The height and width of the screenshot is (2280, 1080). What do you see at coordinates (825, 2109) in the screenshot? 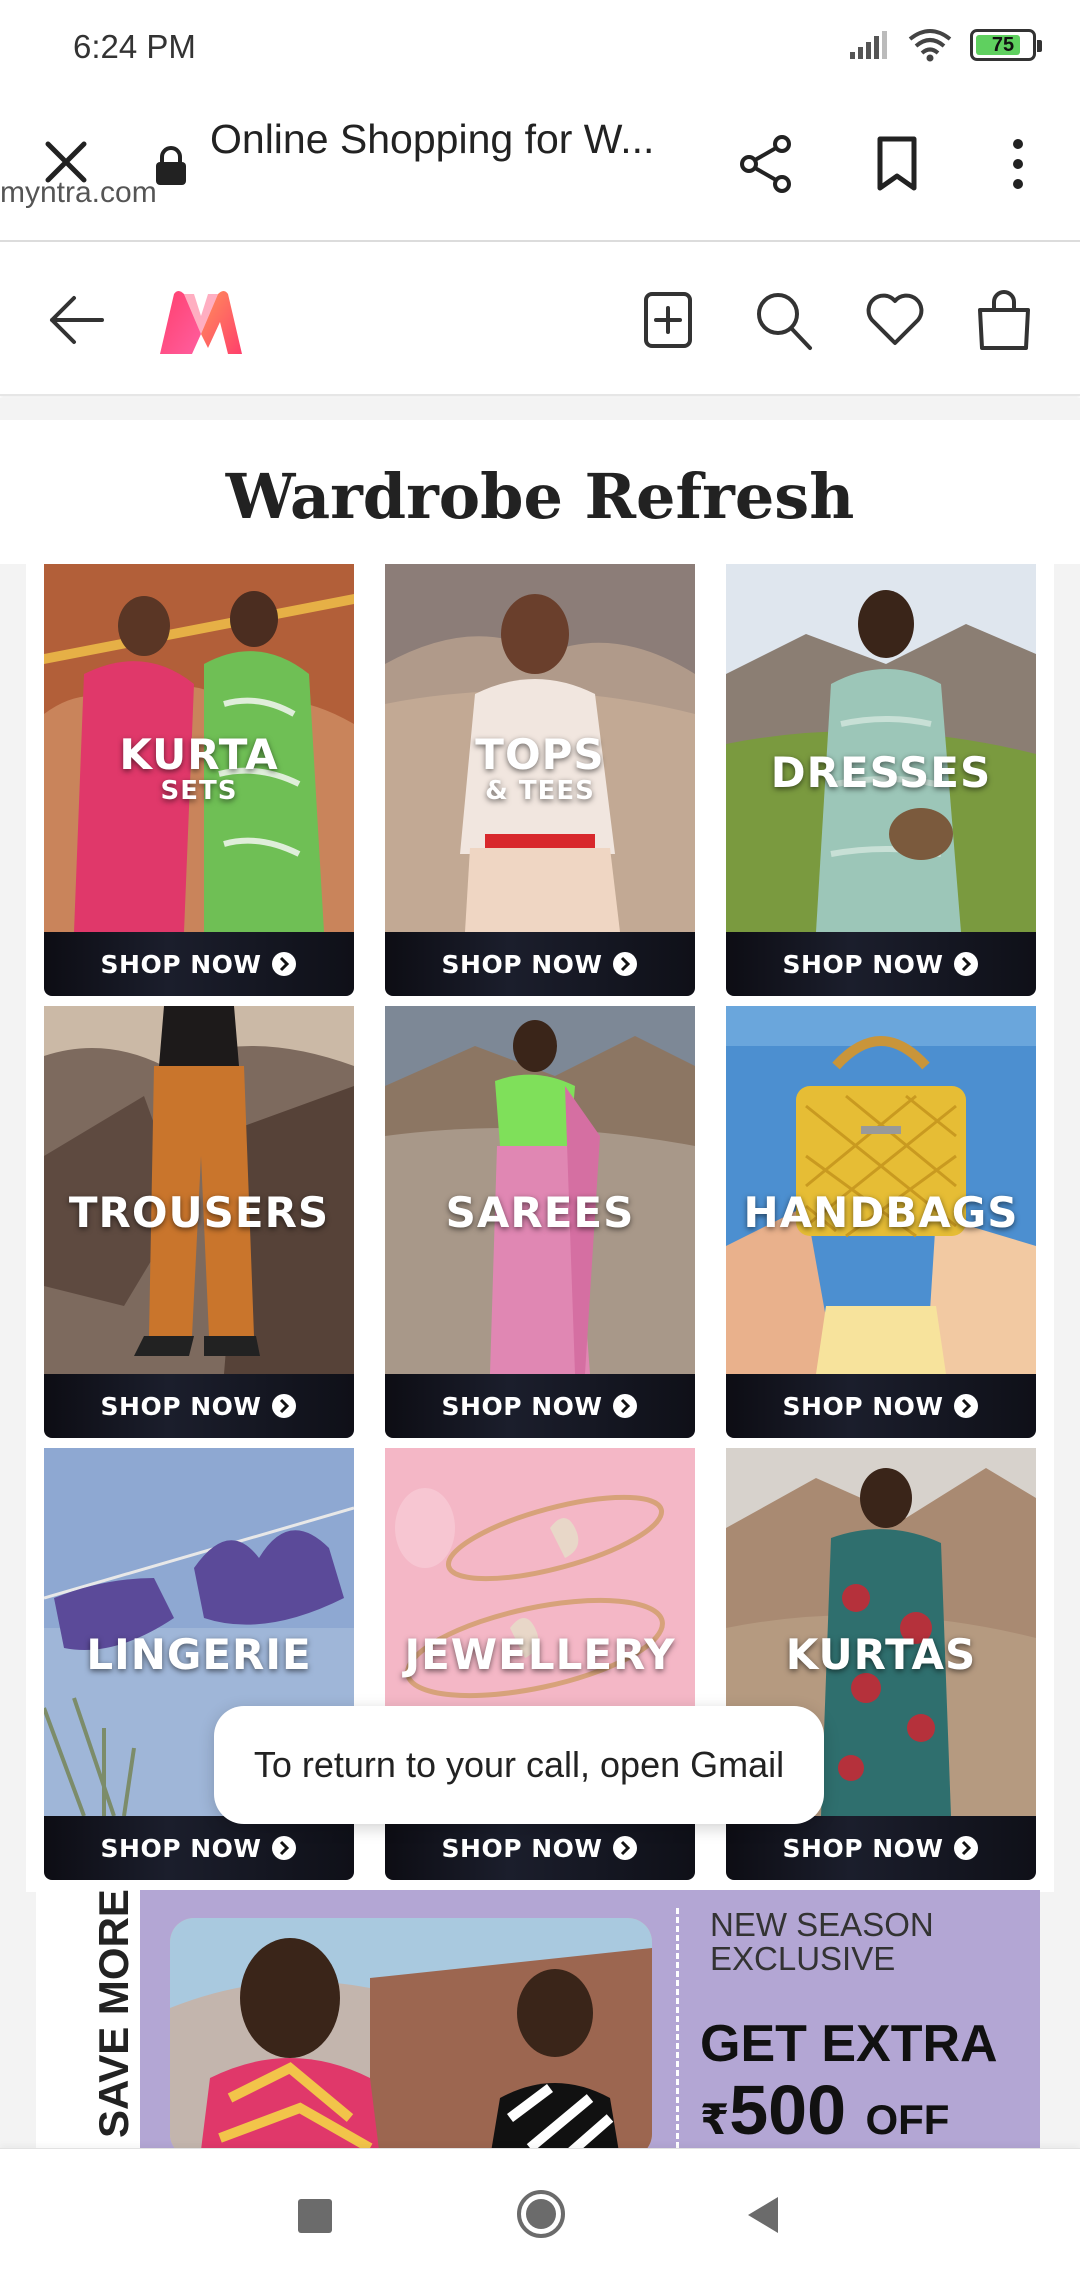
I see `banner-offer: ₹500 OFF` at bounding box center [825, 2109].